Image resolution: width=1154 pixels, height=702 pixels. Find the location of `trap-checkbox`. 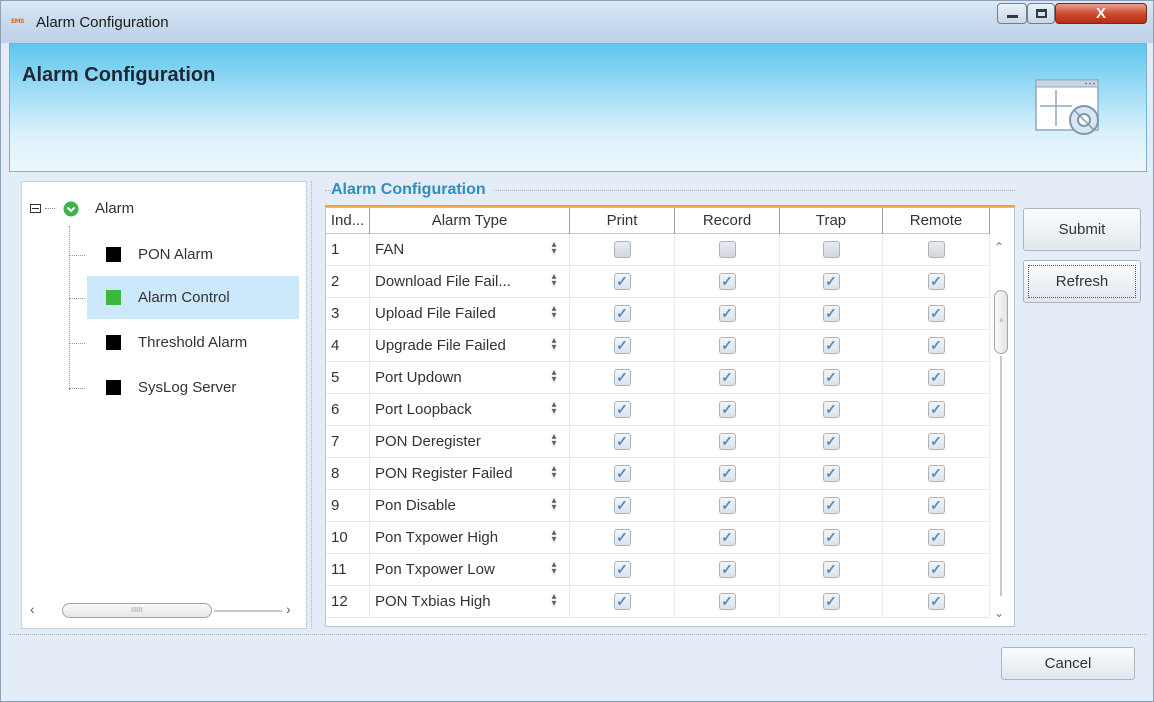

trap-checkbox is located at coordinates (831, 249).